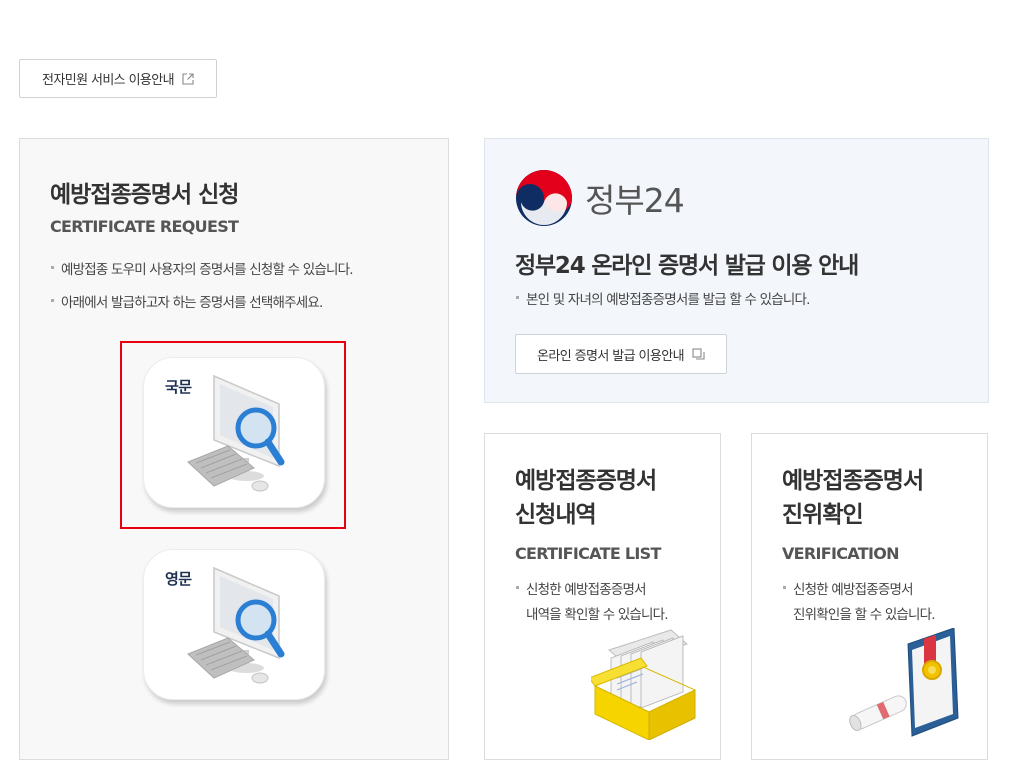 The height and width of the screenshot is (778, 1013). What do you see at coordinates (144, 226) in the screenshot?
I see `request-subtitle: CERTIFICATE REQUEST` at bounding box center [144, 226].